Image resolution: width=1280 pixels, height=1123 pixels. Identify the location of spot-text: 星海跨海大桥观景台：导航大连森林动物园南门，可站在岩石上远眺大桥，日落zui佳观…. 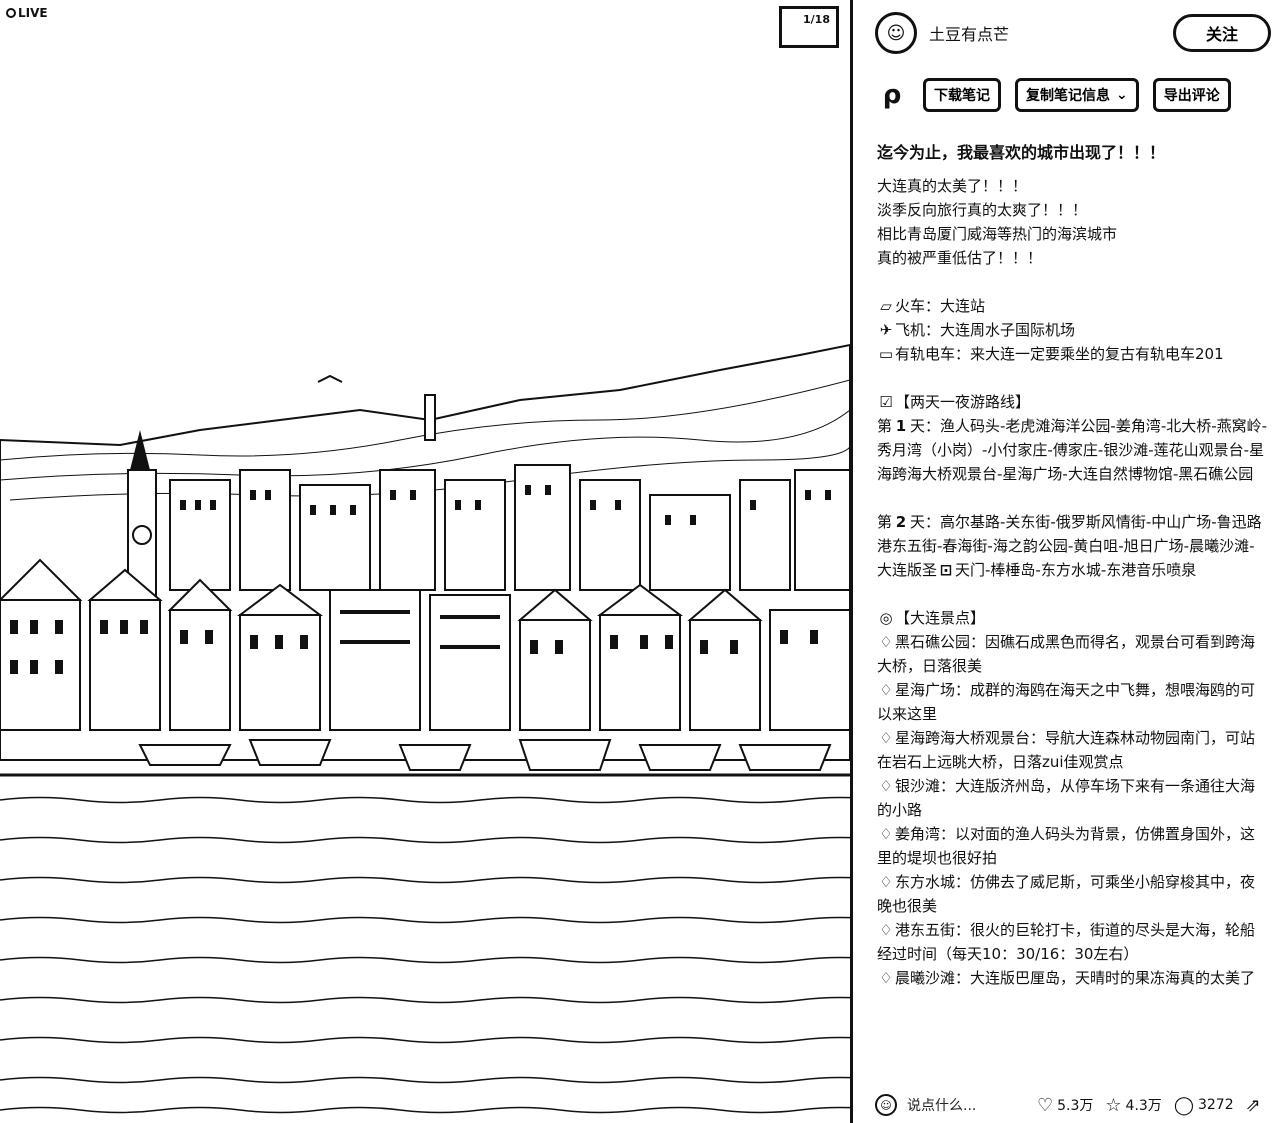
(1066, 750).